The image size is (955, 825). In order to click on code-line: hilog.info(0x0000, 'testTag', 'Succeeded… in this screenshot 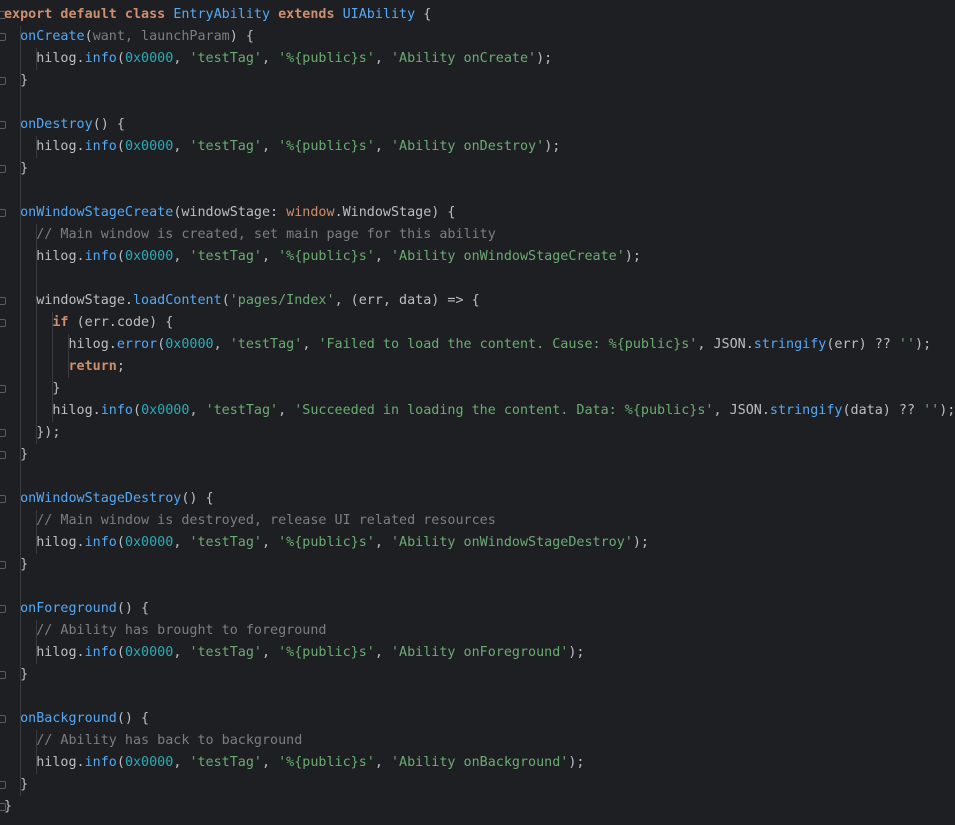, I will do `click(477, 411)`.